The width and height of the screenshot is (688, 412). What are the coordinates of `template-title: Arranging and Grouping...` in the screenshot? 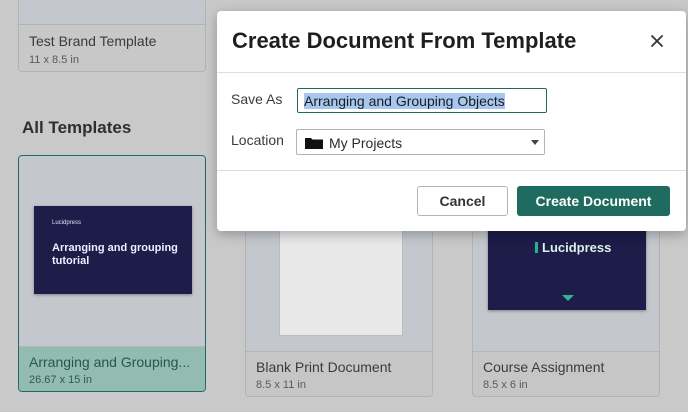 It's located at (110, 362).